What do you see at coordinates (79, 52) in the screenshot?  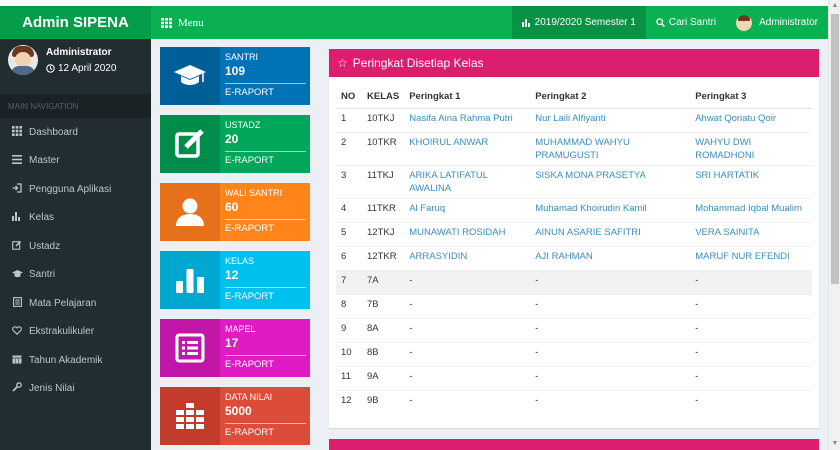 I see `sidebar-user-name: Administrator` at bounding box center [79, 52].